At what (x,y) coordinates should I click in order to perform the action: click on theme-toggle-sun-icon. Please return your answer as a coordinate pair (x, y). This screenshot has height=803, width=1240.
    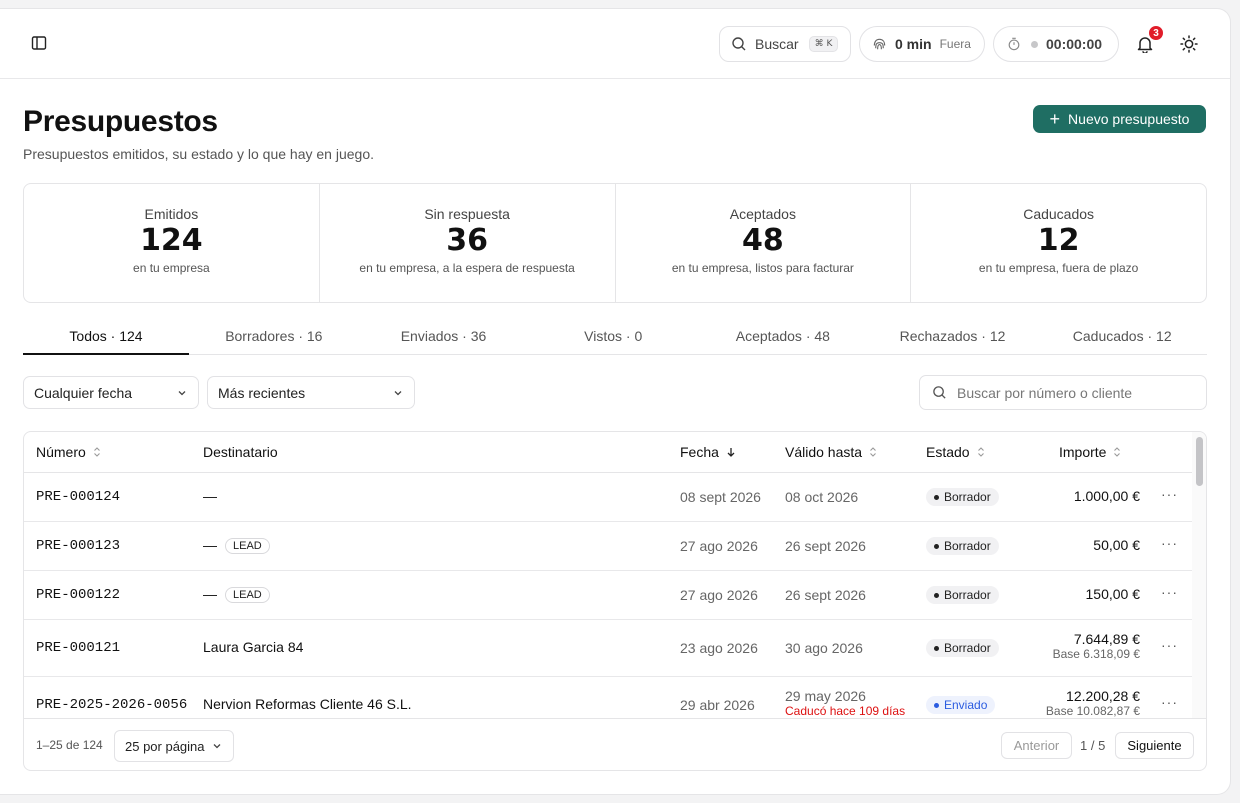
    Looking at the image, I should click on (1189, 44).